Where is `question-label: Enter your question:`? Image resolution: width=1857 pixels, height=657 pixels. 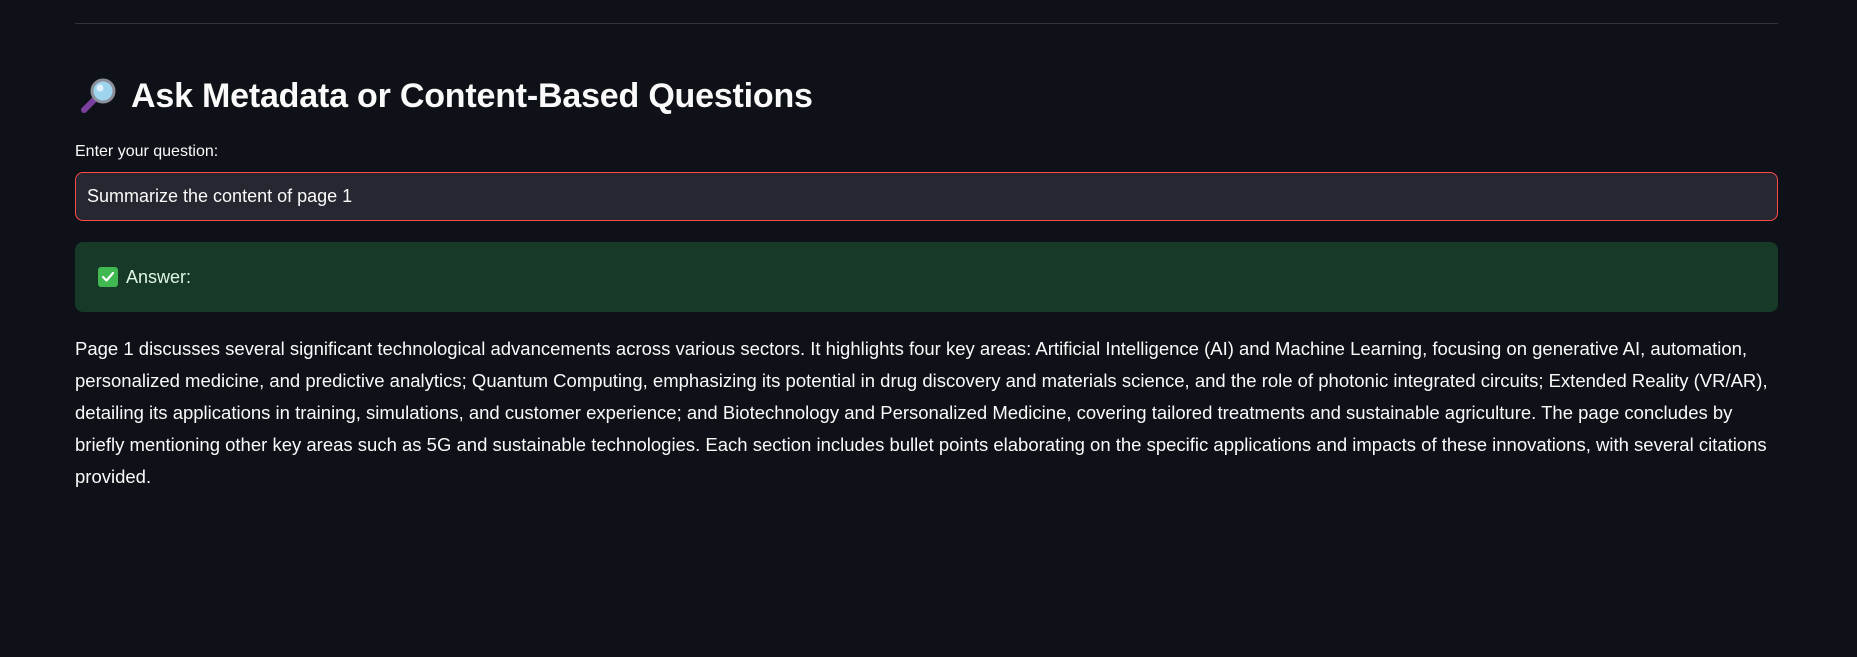
question-label: Enter your question: is located at coordinates (147, 151).